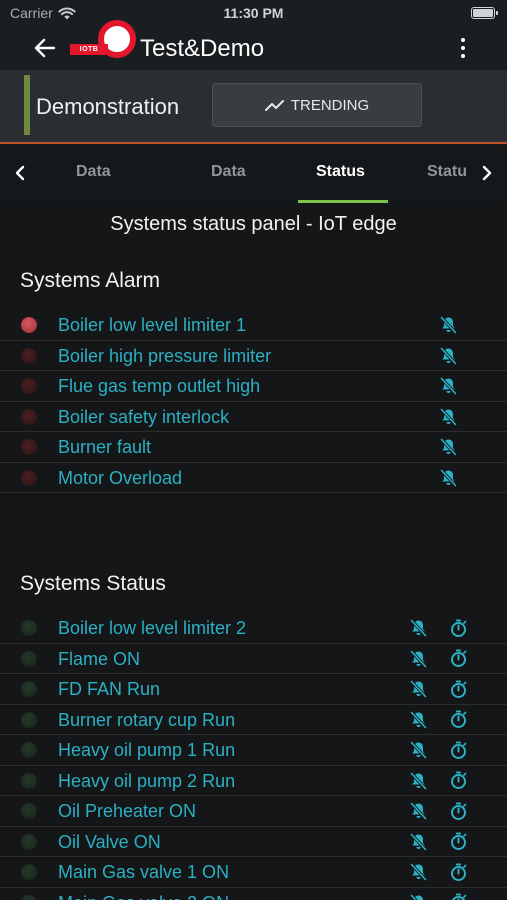 The height and width of the screenshot is (900, 507). What do you see at coordinates (463, 48) in the screenshot?
I see `more-options-button` at bounding box center [463, 48].